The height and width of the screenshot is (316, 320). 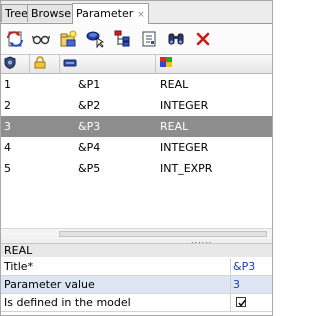 I want to click on row-name: &P2, so click(x=89, y=105).